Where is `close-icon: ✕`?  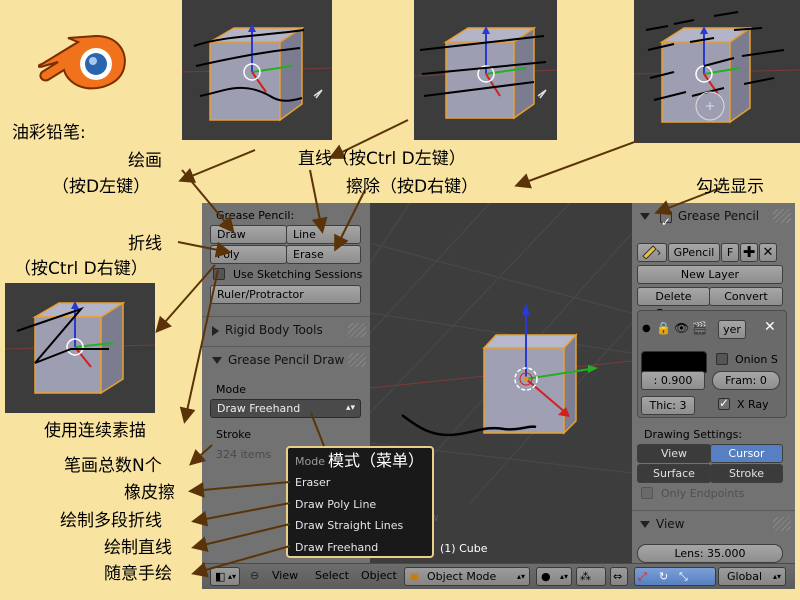
close-icon: ✕ is located at coordinates (768, 252).